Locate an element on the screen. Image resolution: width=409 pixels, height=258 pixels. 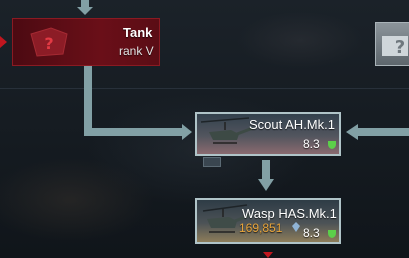
bottom-red-arrow is located at coordinates (268, 255).